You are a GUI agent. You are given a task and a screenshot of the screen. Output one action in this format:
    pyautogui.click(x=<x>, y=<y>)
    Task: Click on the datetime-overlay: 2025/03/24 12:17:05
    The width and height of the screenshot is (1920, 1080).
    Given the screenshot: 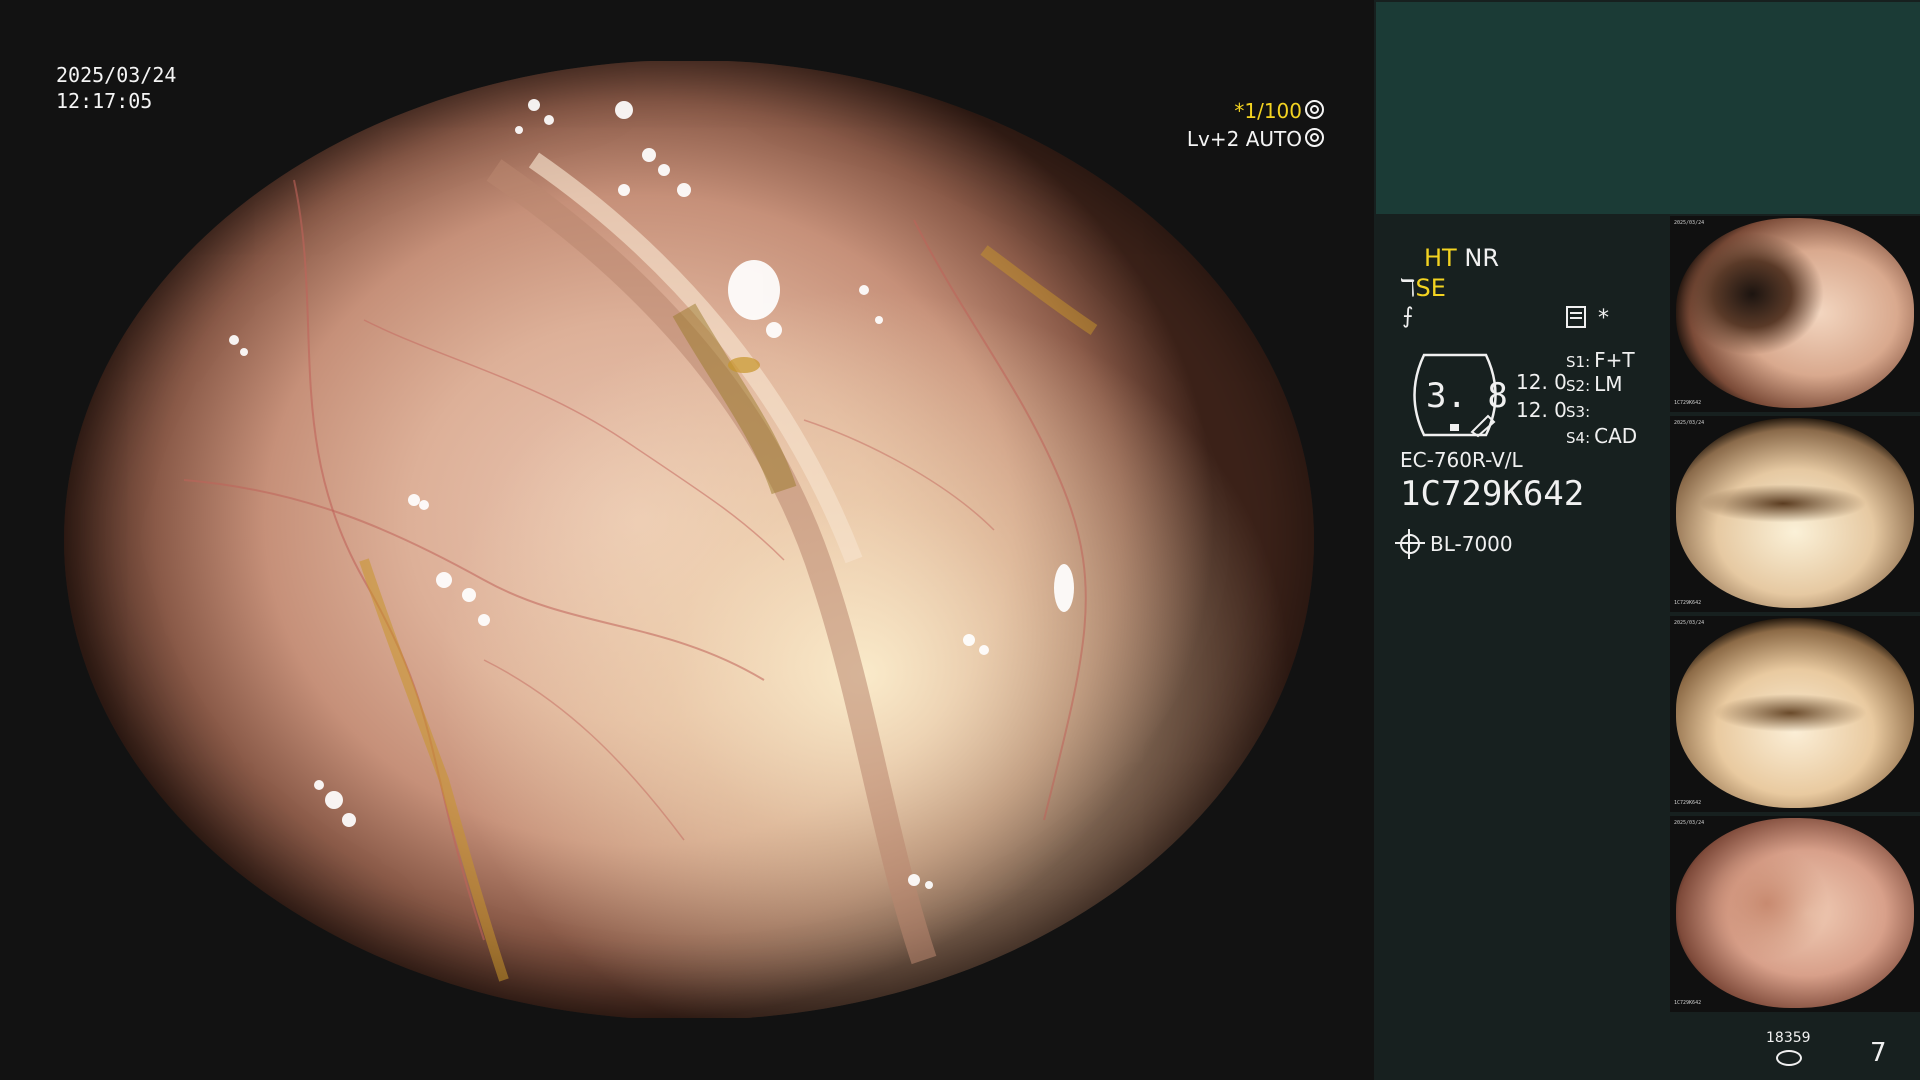 What is the action you would take?
    pyautogui.click(x=116, y=88)
    